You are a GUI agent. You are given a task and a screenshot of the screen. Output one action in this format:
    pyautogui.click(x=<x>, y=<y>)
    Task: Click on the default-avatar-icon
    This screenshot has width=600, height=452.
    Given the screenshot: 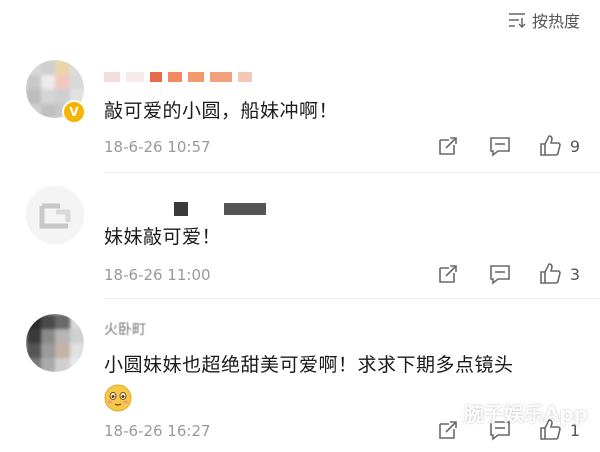 What is the action you would take?
    pyautogui.click(x=55, y=215)
    